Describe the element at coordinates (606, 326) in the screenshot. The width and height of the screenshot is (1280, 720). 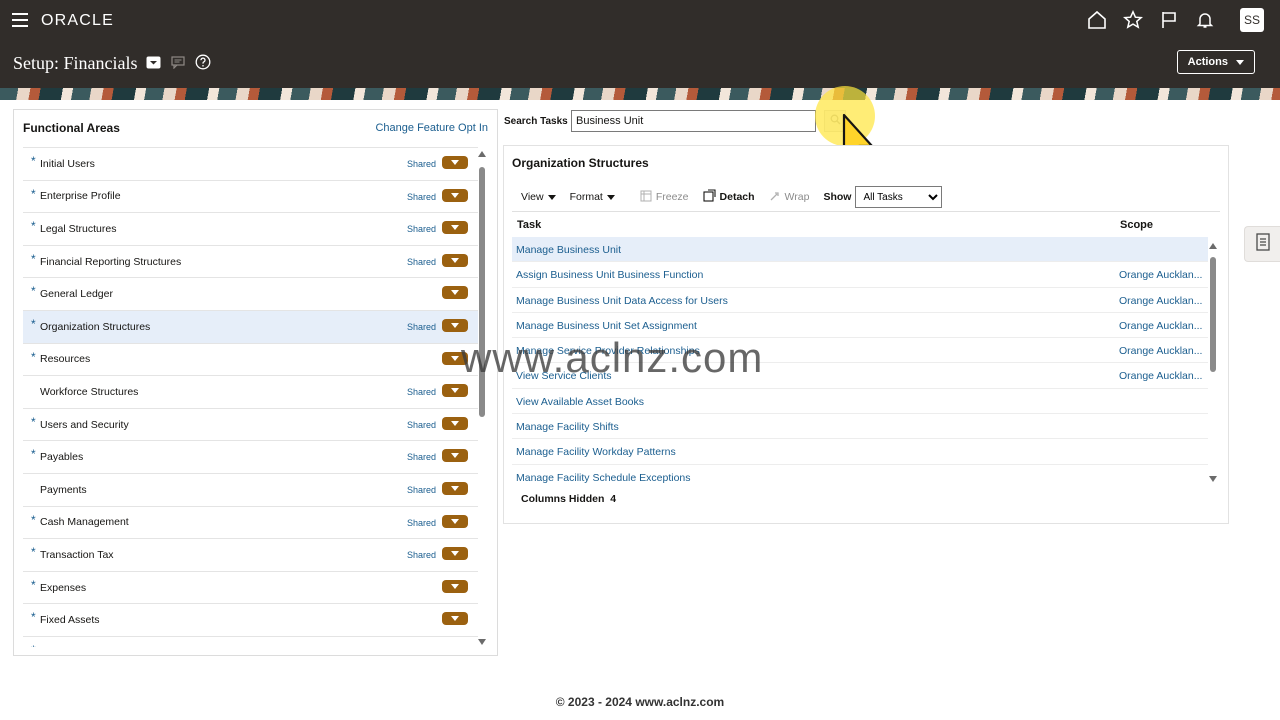
I see `task-link: Manage Business Unit Set Assignment` at that location.